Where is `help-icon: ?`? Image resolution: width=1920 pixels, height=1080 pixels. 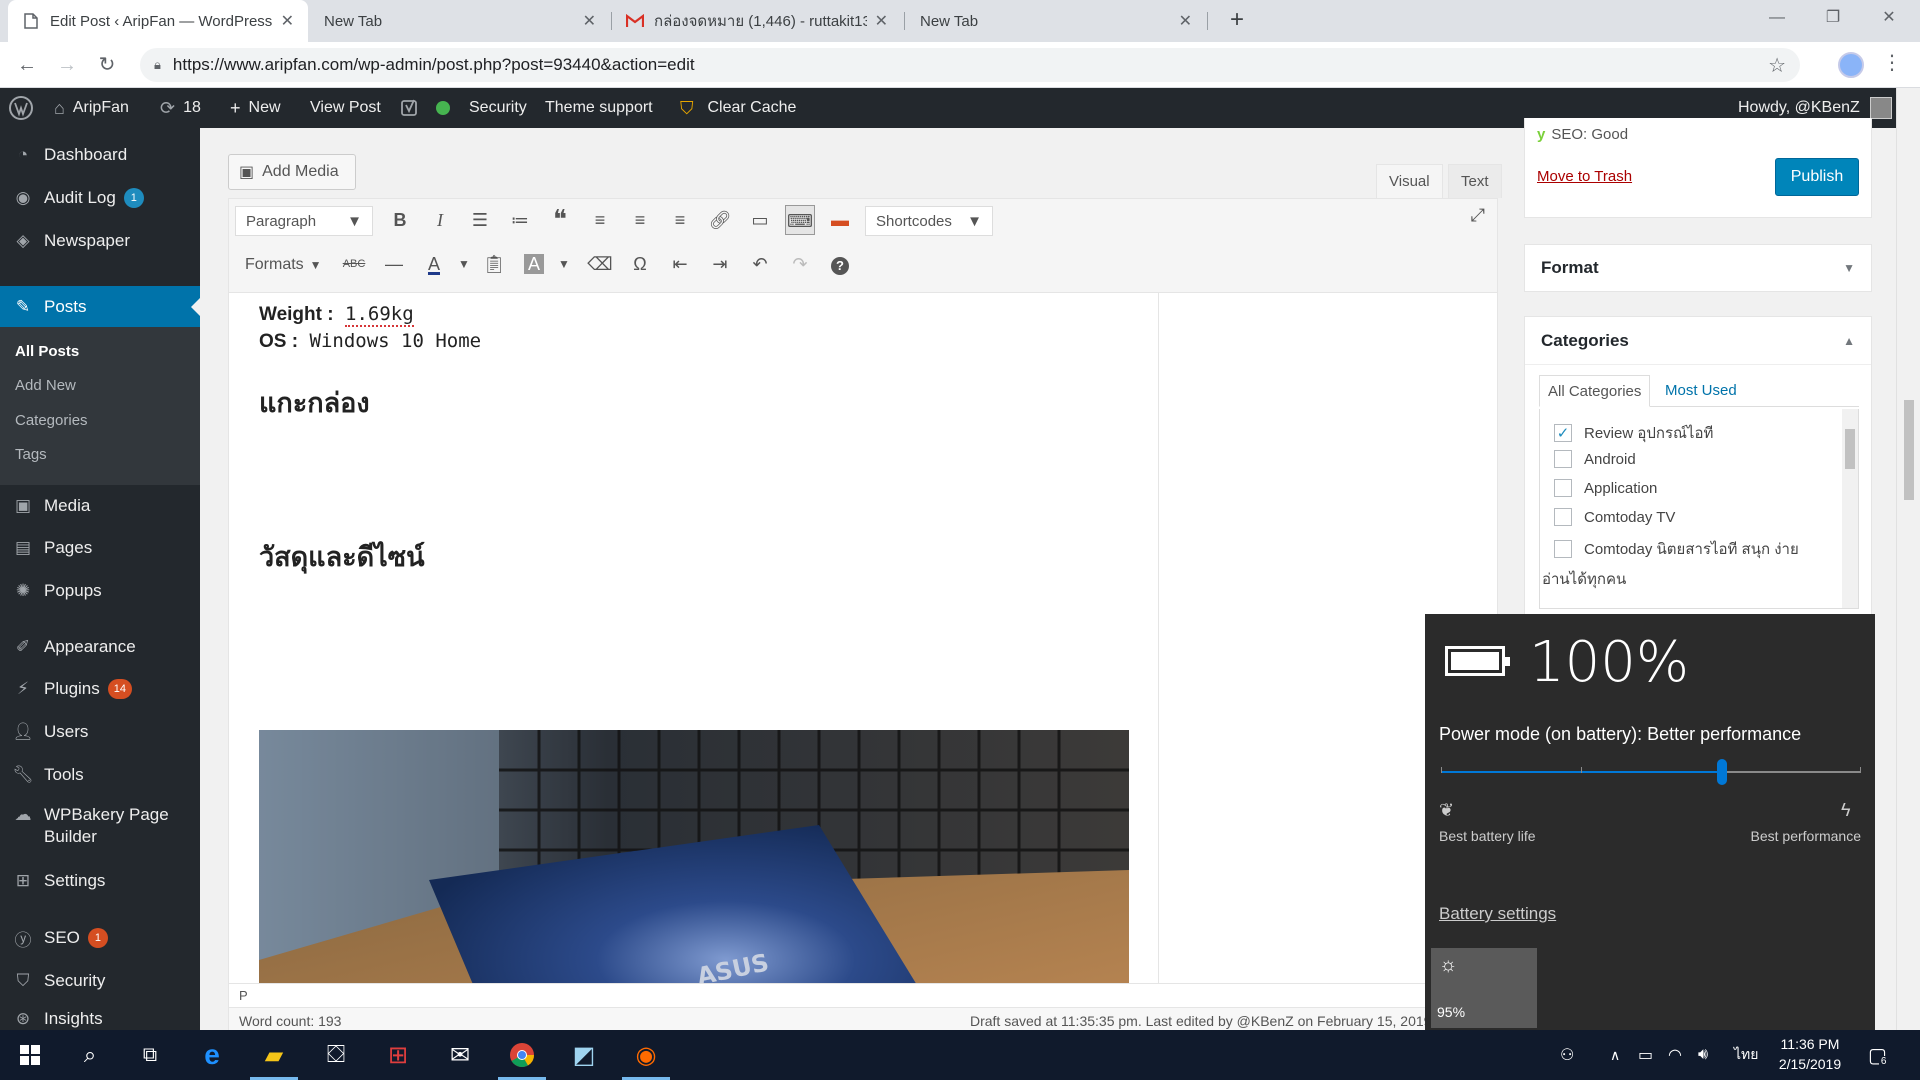 help-icon: ? is located at coordinates (840, 264).